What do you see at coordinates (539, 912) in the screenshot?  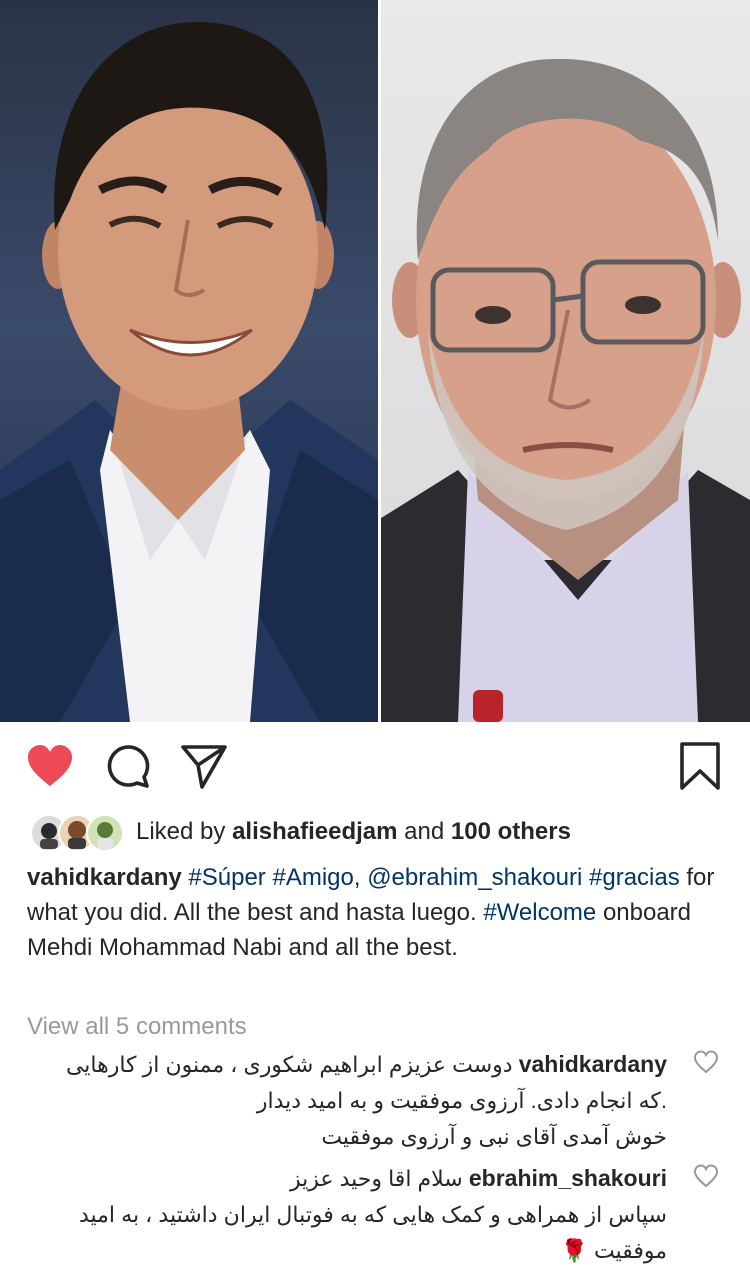 I see `hashtag-welcome: #Welcome` at bounding box center [539, 912].